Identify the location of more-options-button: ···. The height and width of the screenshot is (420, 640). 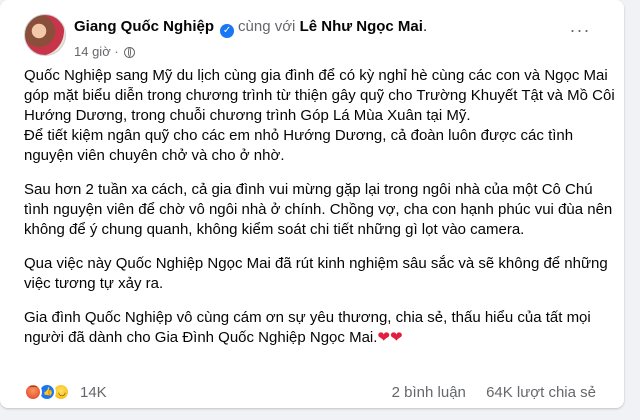
(580, 31).